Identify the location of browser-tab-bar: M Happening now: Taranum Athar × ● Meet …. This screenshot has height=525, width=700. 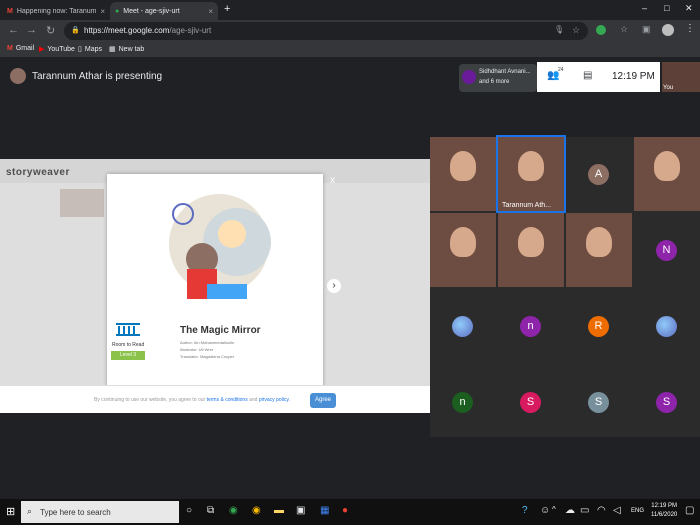
(350, 10).